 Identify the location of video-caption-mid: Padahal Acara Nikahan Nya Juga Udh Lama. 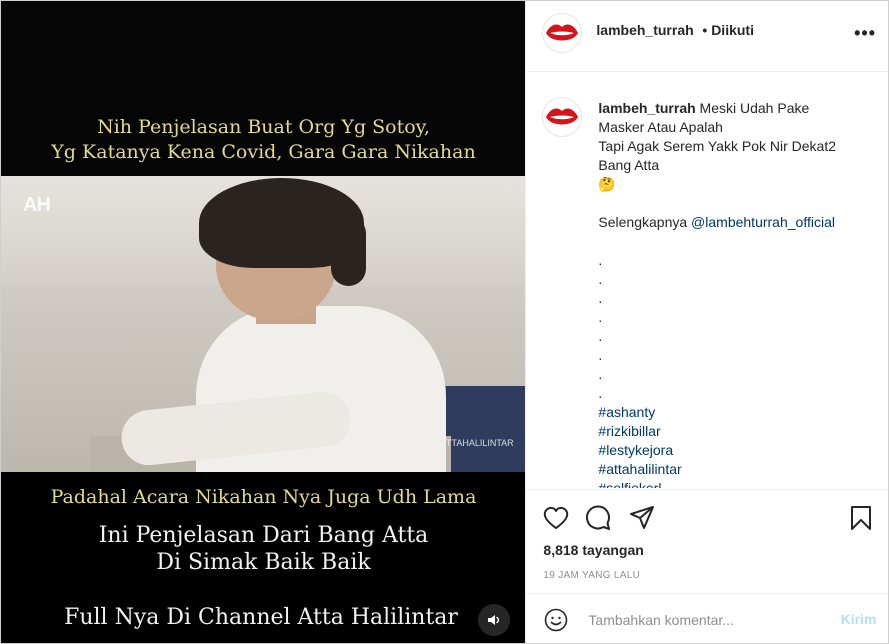
(263, 497).